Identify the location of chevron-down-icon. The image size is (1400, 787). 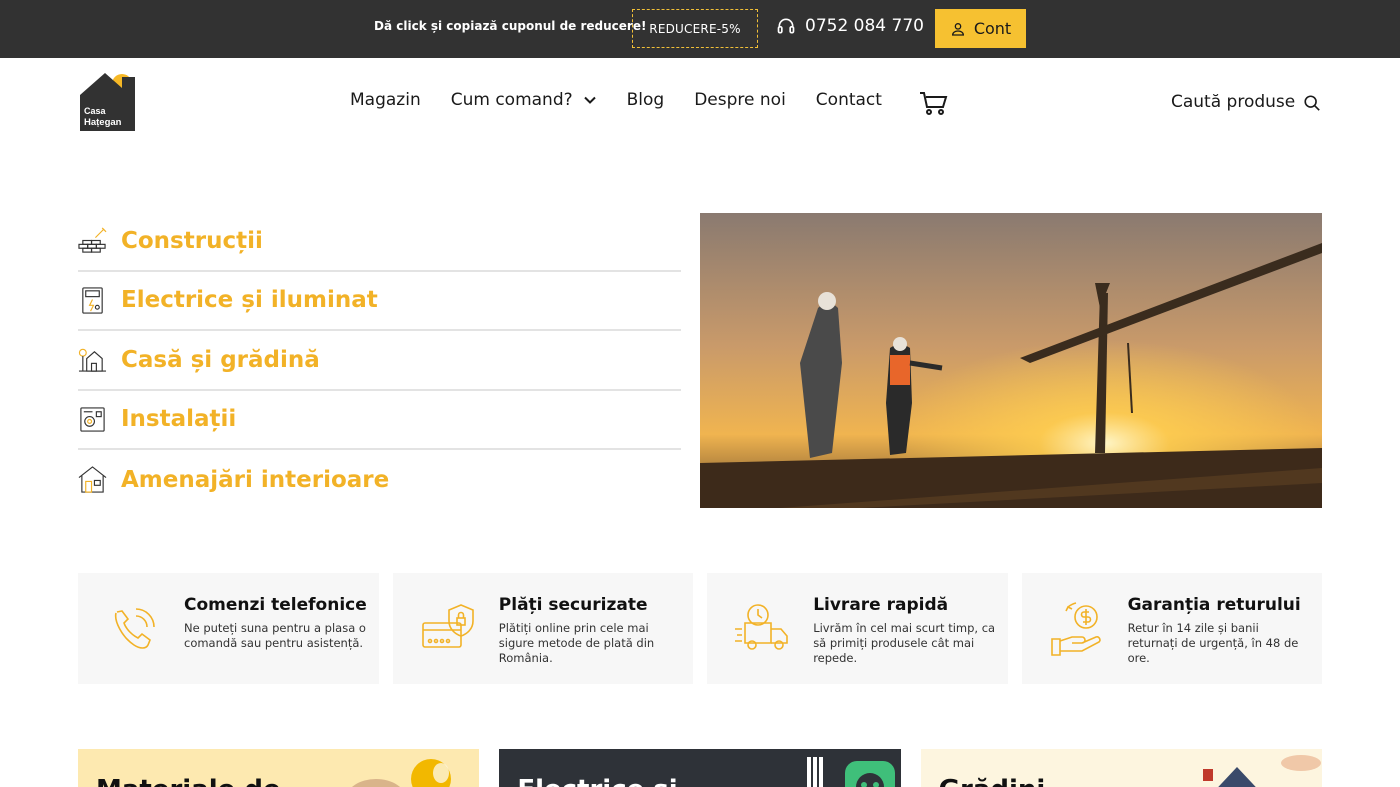
(589, 100).